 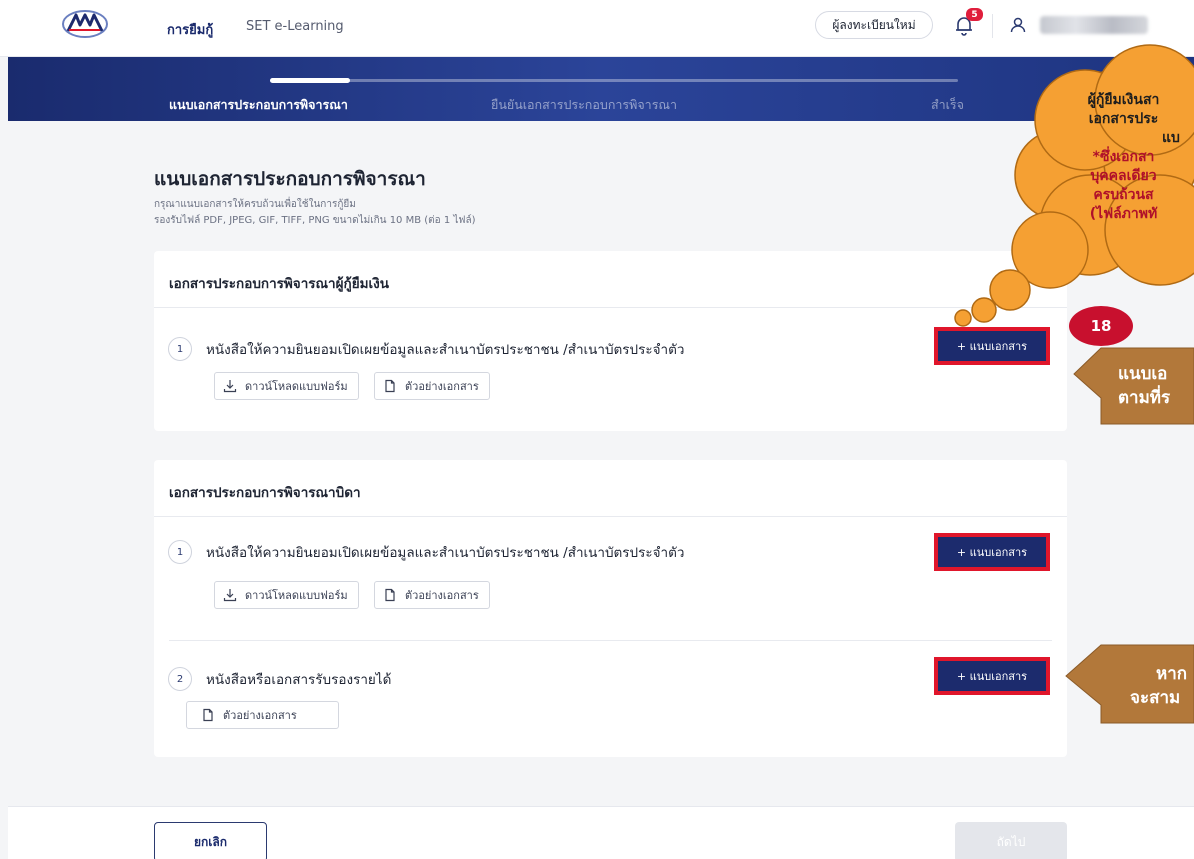 I want to click on callout-line: หาก, so click(x=1172, y=674).